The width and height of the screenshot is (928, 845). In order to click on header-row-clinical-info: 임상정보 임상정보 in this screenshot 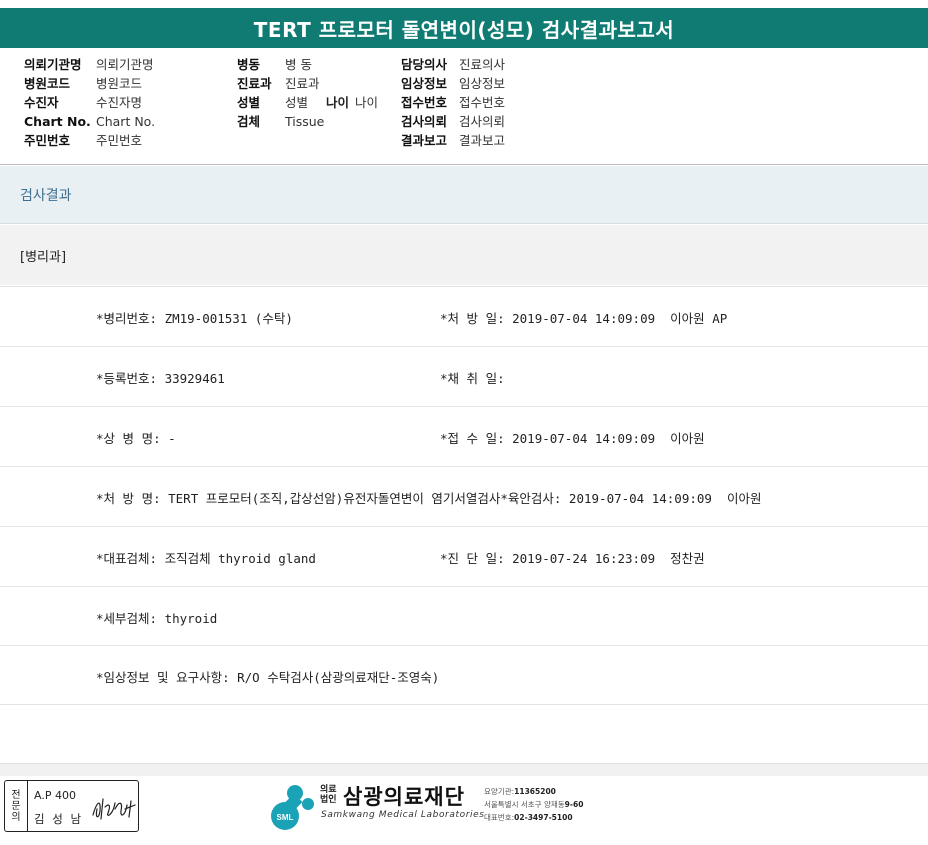, I will do `click(453, 83)`.